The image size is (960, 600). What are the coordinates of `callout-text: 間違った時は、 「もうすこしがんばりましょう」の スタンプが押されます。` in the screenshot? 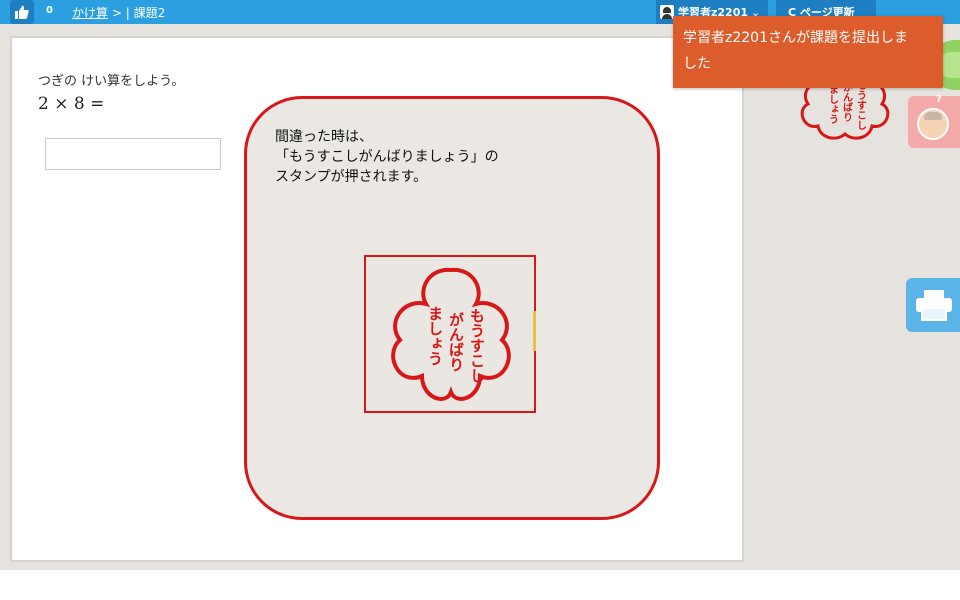 It's located at (387, 157).